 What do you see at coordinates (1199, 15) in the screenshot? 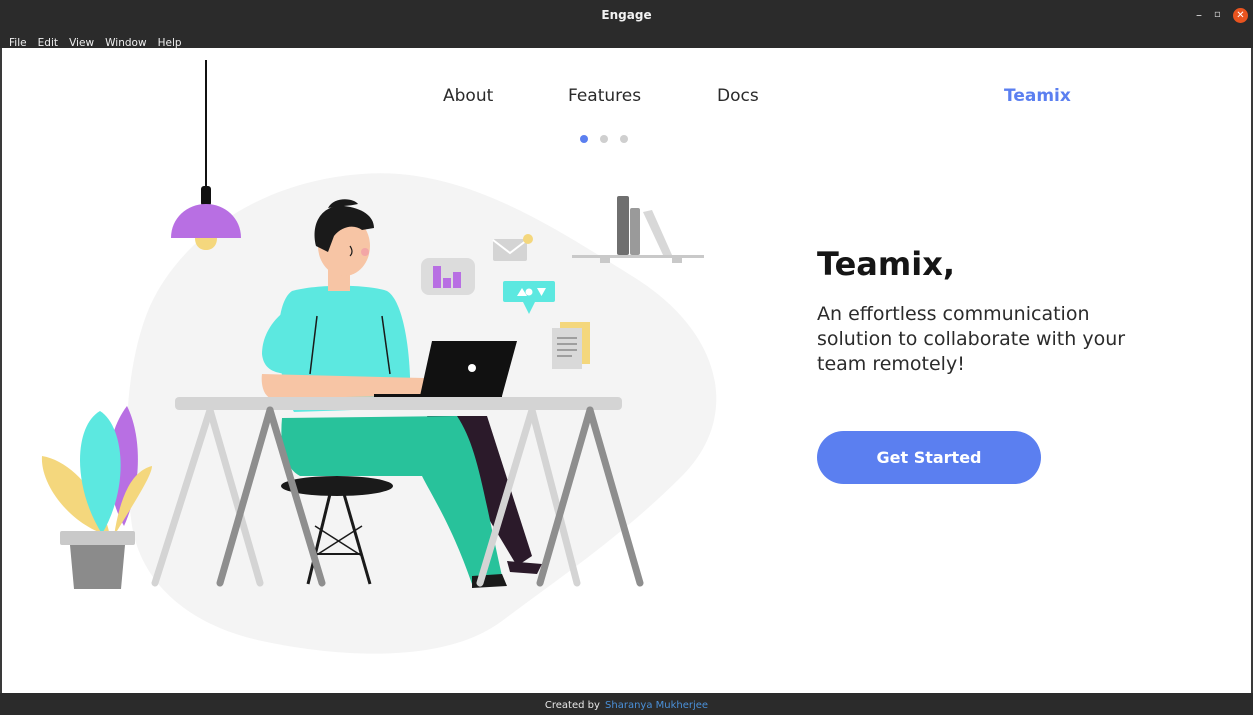
I see `minimize-button: –` at bounding box center [1199, 15].